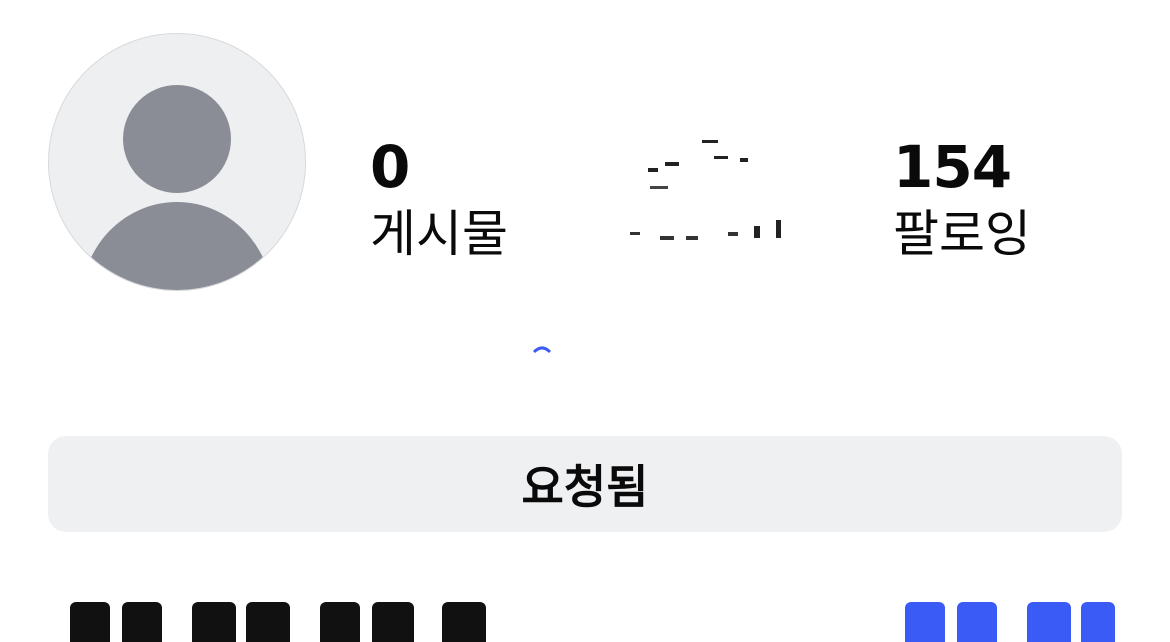 The width and height of the screenshot is (1170, 642). What do you see at coordinates (962, 234) in the screenshot?
I see `following-label: 팔로잉` at bounding box center [962, 234].